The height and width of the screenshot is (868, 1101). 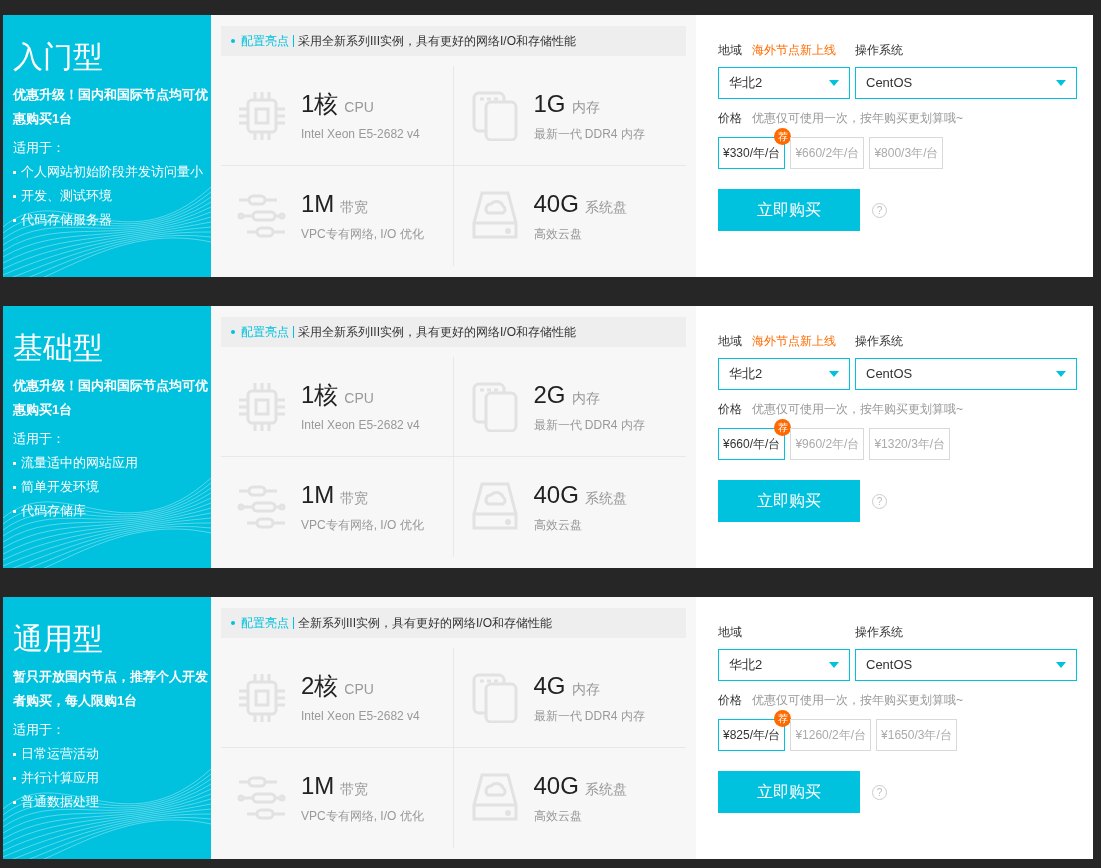 I want to click on use-case-item: 代码存储库, so click(x=53, y=511).